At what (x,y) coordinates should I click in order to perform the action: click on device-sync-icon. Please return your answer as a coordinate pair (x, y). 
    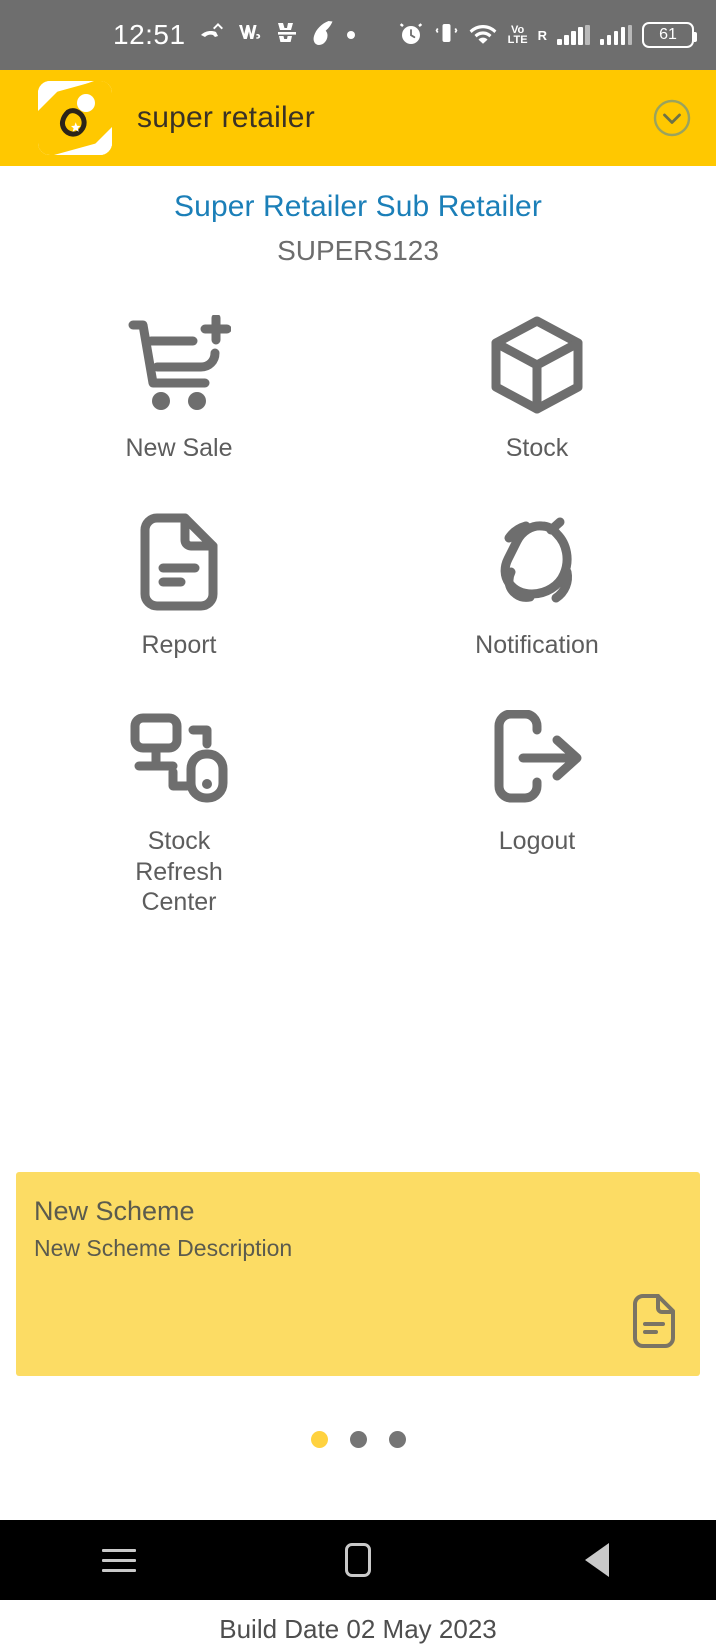
    Looking at the image, I should click on (179, 758).